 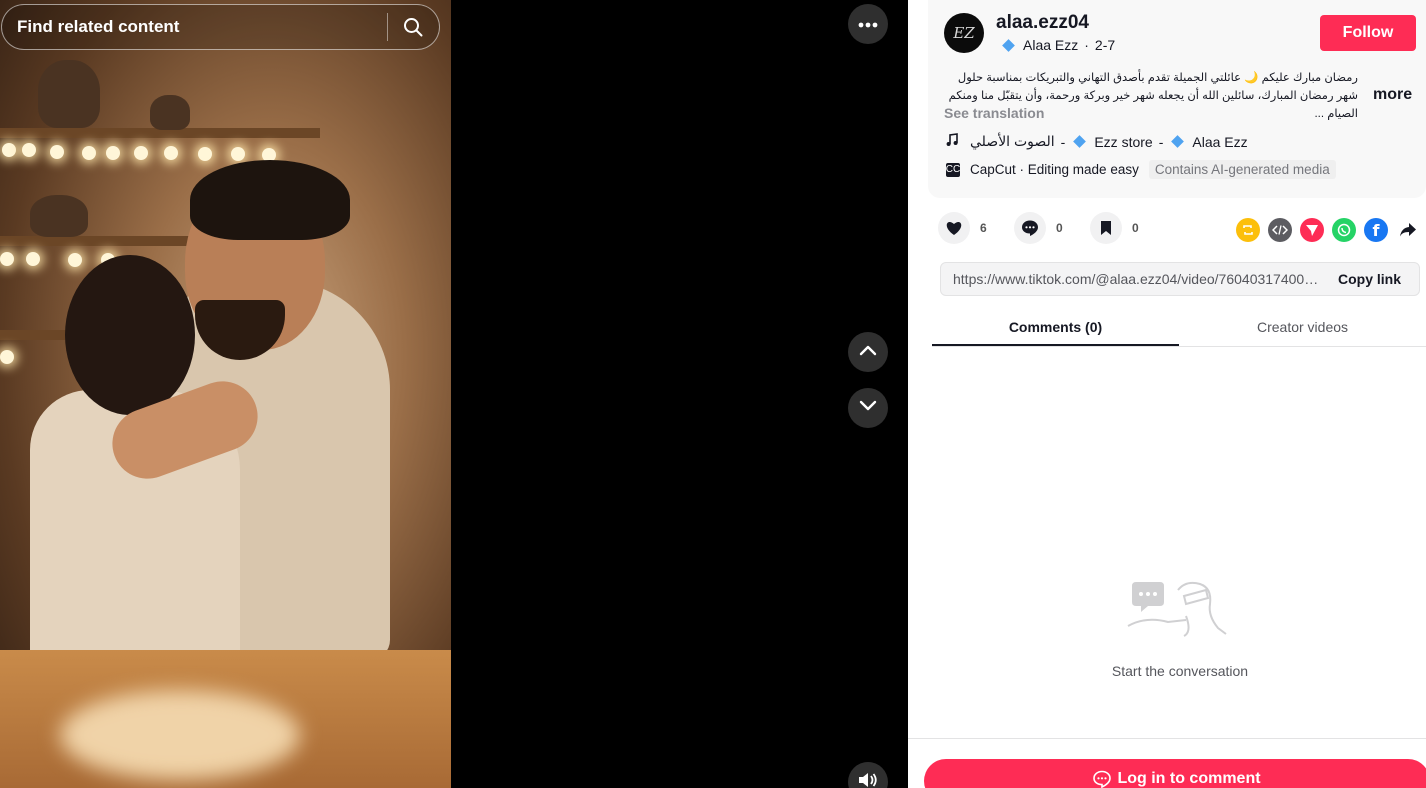 I want to click on more-horizontal-icon, so click(x=868, y=24).